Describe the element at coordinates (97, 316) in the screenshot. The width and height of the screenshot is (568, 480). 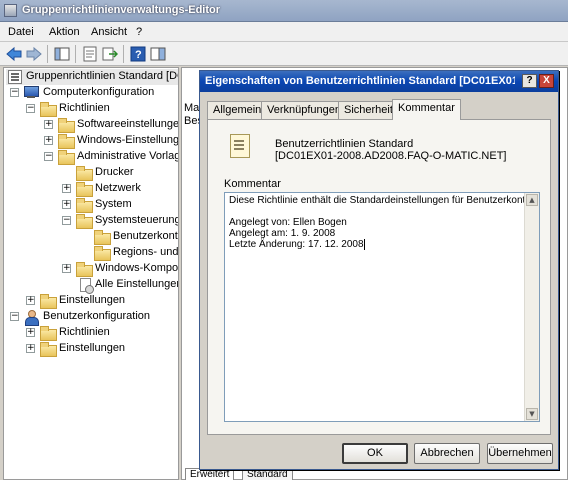
I see `tree-label: Benutzerkonfiguration` at that location.